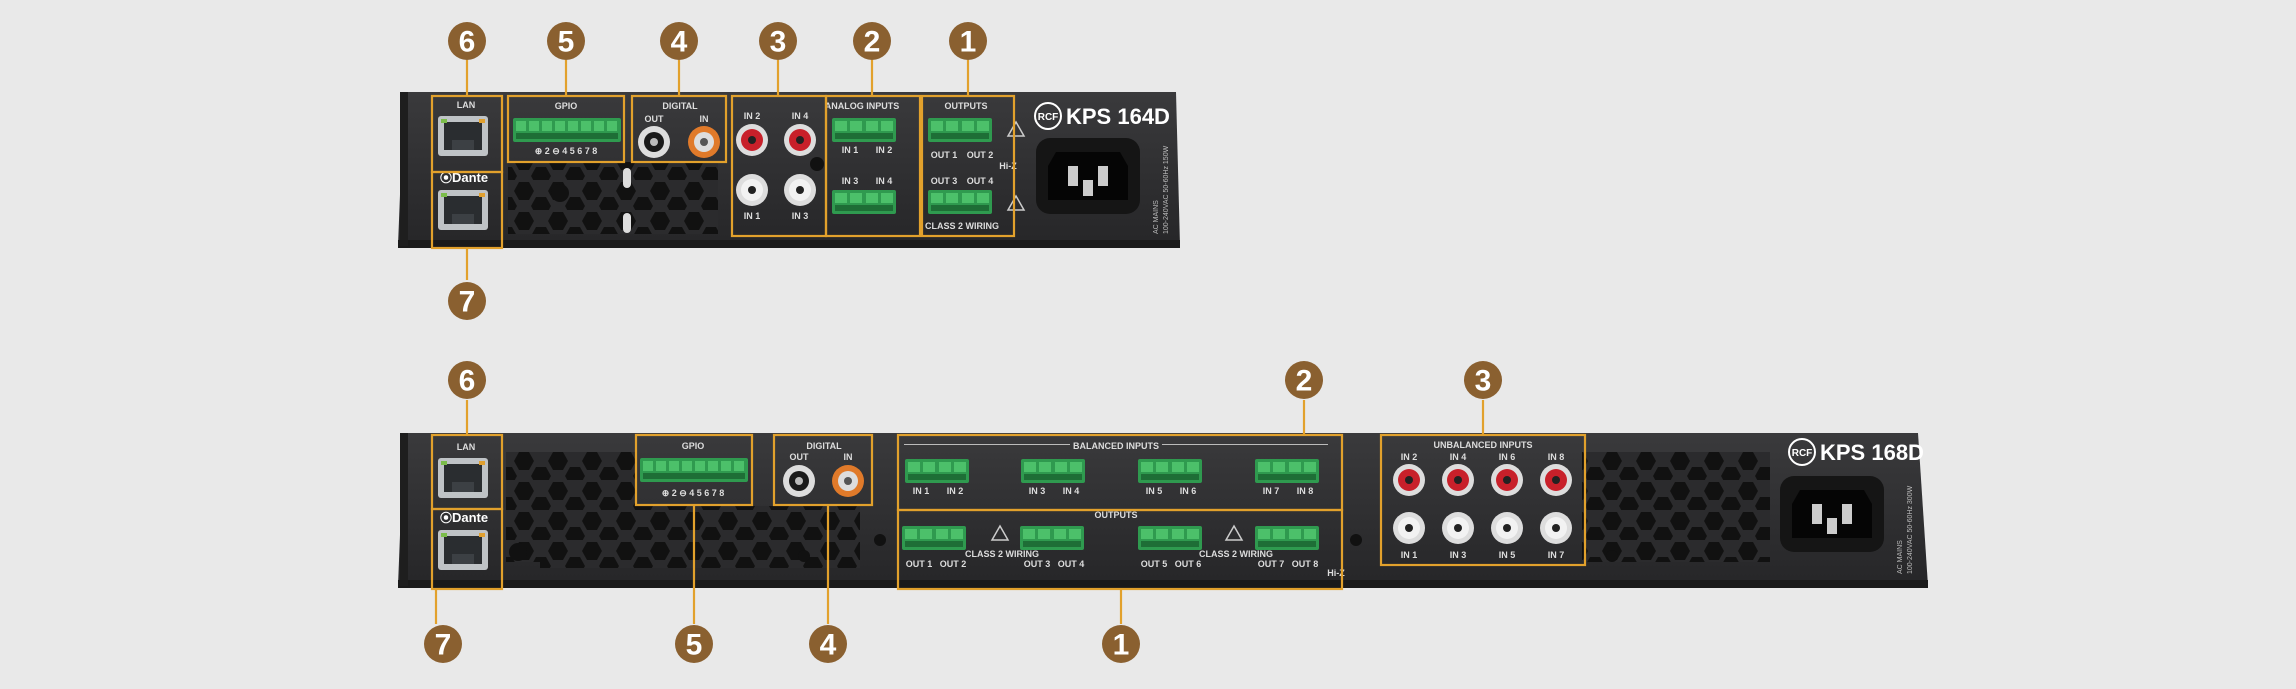 The width and height of the screenshot is (2296, 689). I want to click on marker-2-bottom: 2, so click(1304, 380).